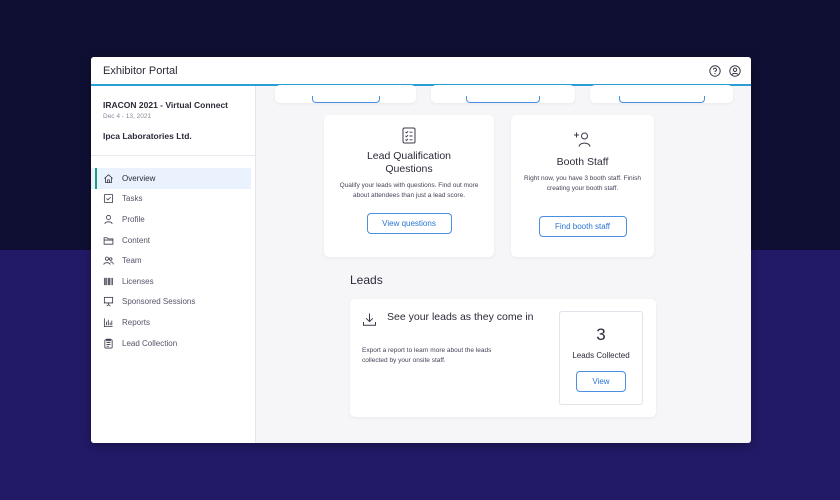 This screenshot has height=500, width=840. Describe the element at coordinates (715, 70) in the screenshot. I see `help-circle-icon` at that location.